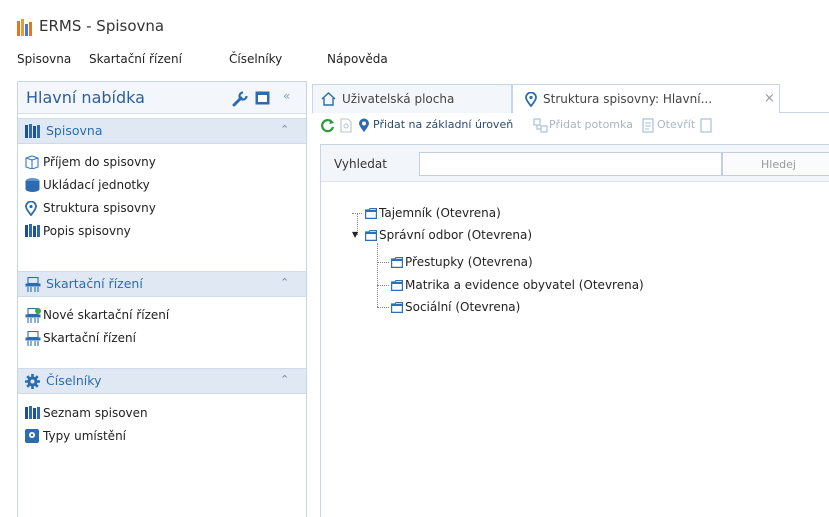 The width and height of the screenshot is (829, 517). Describe the element at coordinates (456, 235) in the screenshot. I see `tree-node-label: Správní odbor (Otevrena)` at that location.